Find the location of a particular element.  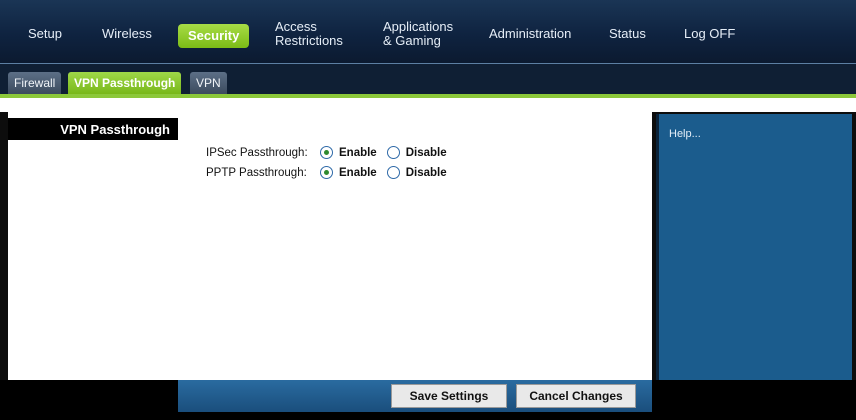

tab-firewall: Firewall is located at coordinates (35, 83).